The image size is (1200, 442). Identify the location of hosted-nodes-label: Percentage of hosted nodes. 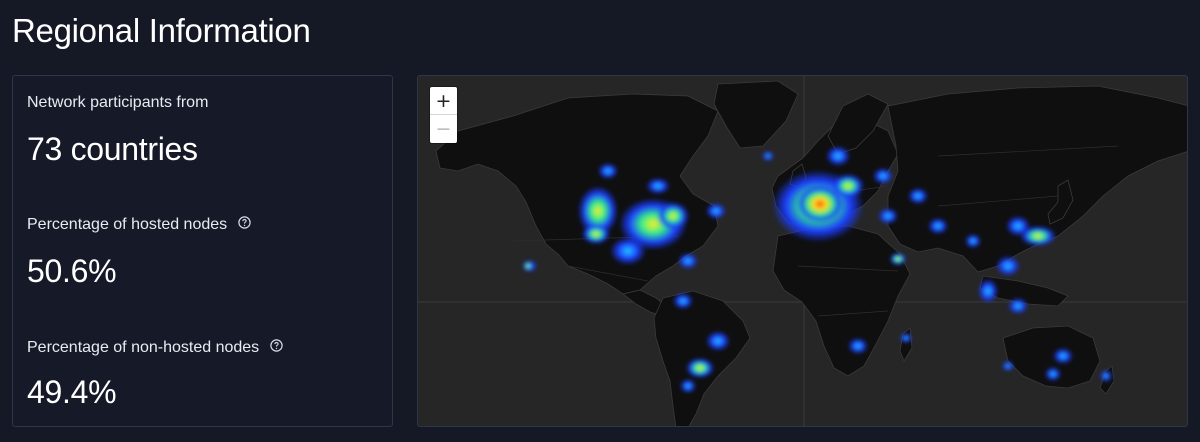
(139, 225).